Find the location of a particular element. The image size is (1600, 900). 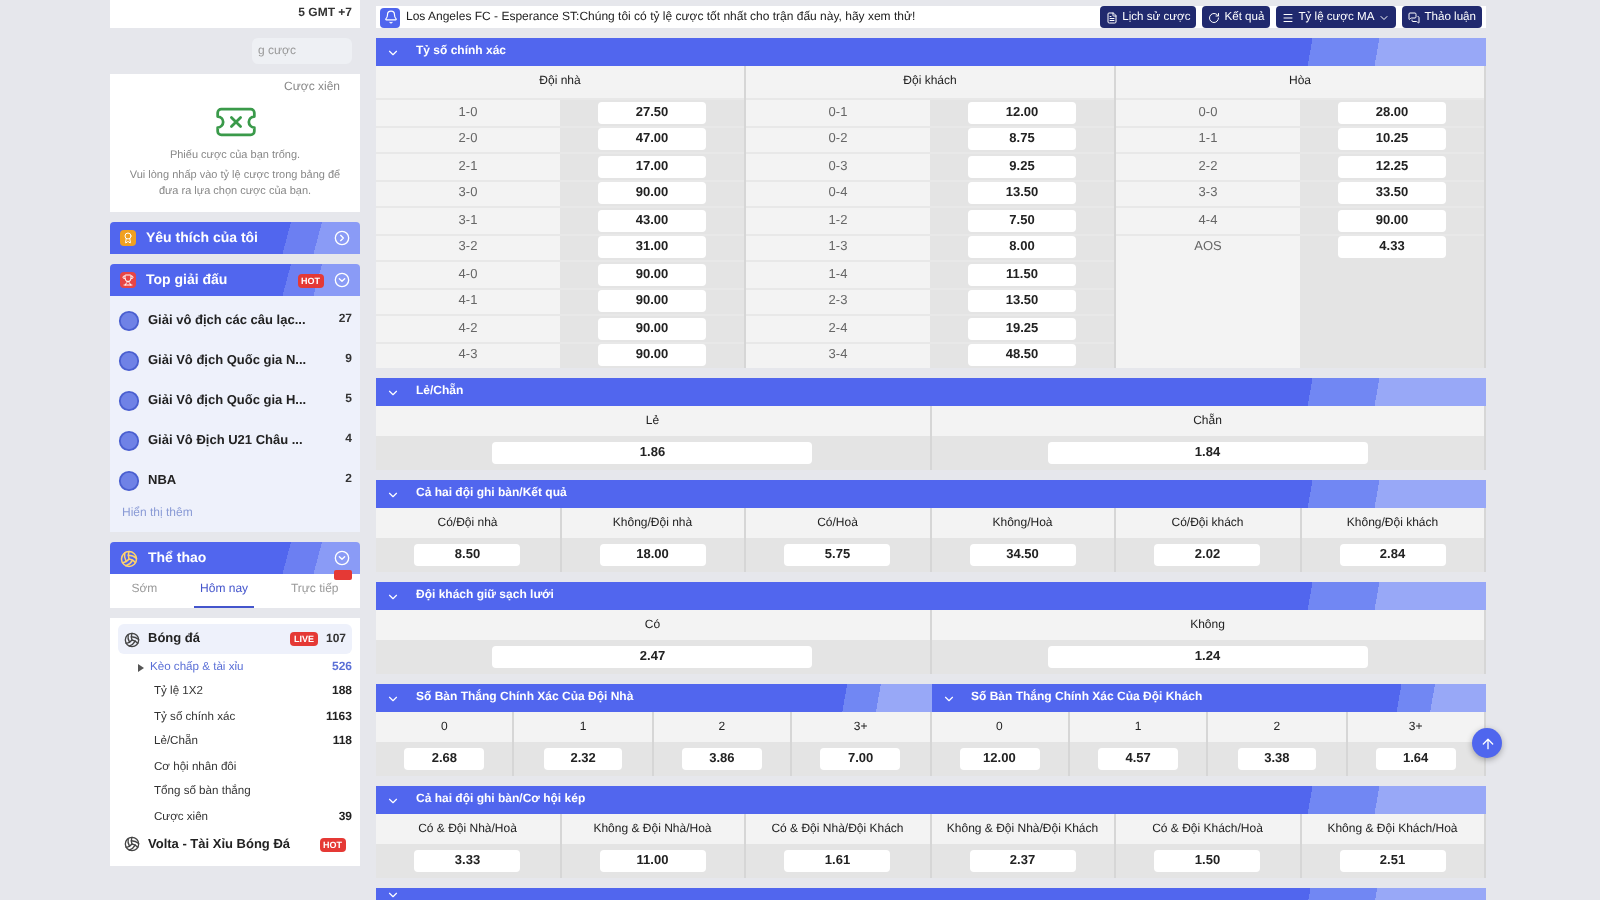

document-icon is located at coordinates (1112, 17).